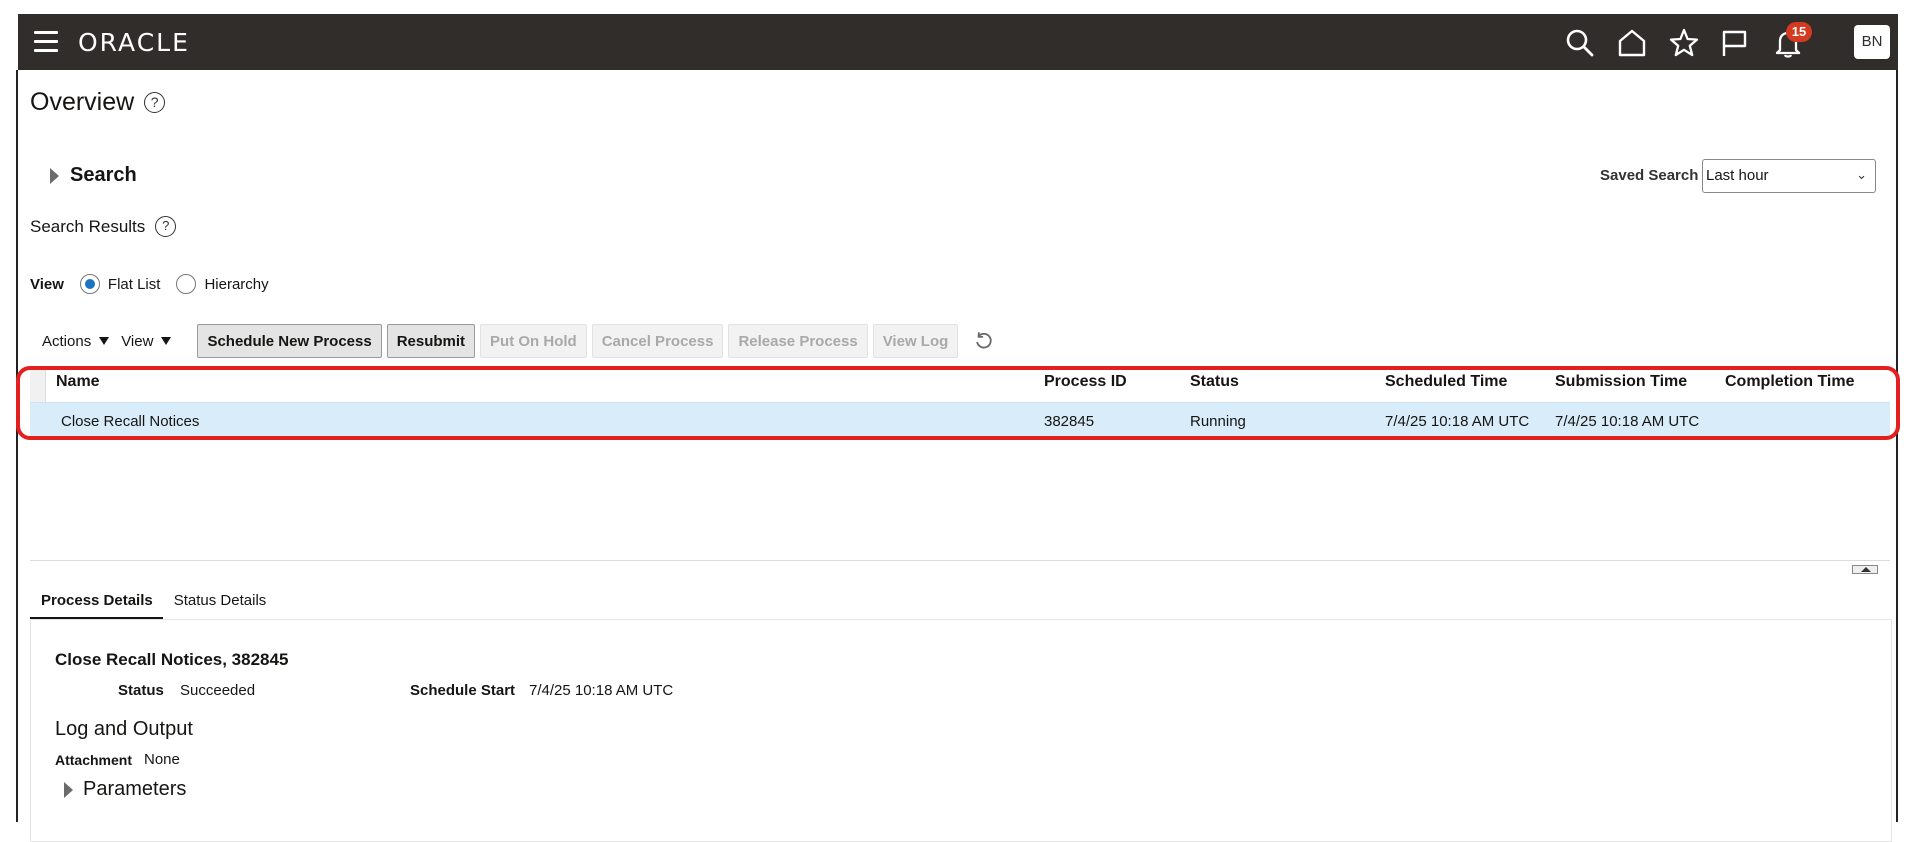 Image resolution: width=1918 pixels, height=842 pixels. Describe the element at coordinates (218, 690) in the screenshot. I see `status-value: Succeeded` at that location.